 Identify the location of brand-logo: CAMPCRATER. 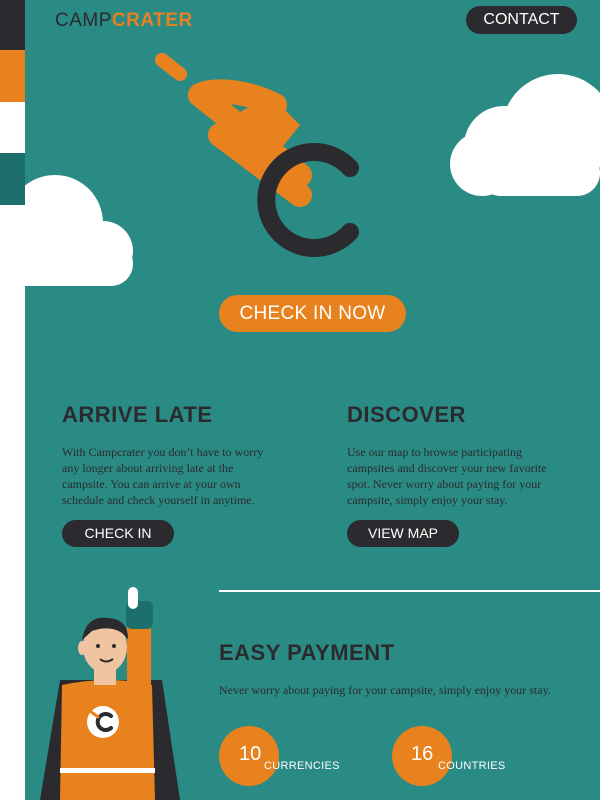
(124, 21).